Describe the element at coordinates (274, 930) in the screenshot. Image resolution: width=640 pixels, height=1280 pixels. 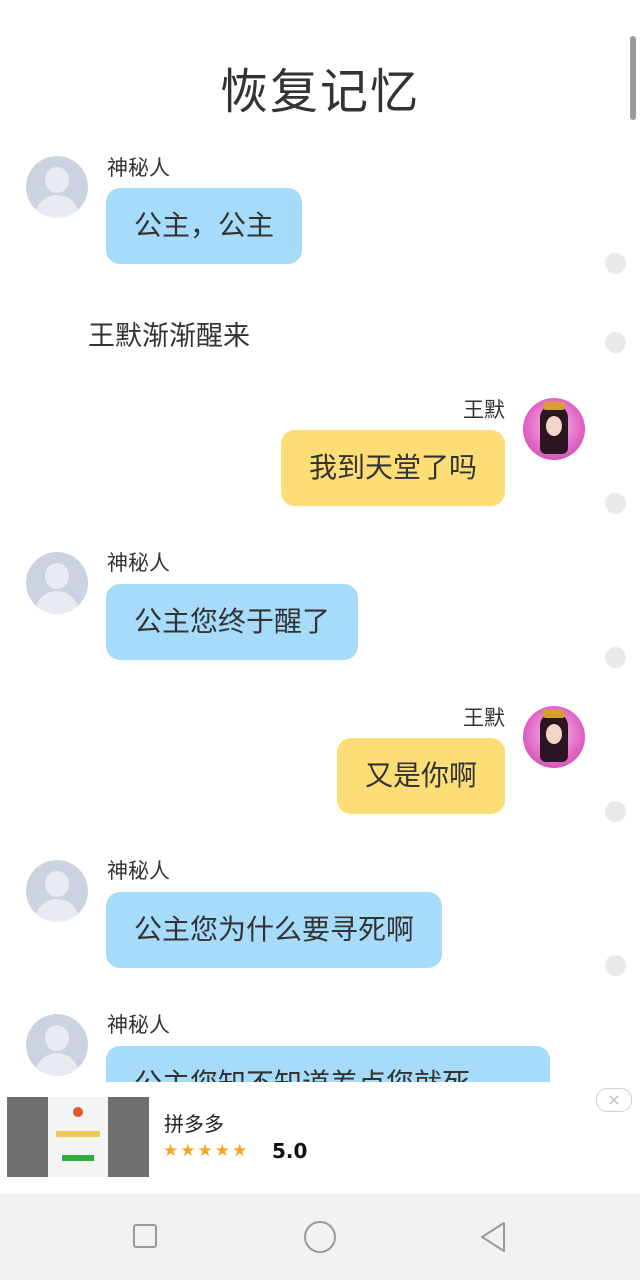
I see `message-bubble: 公主您为什么要寻死啊` at that location.